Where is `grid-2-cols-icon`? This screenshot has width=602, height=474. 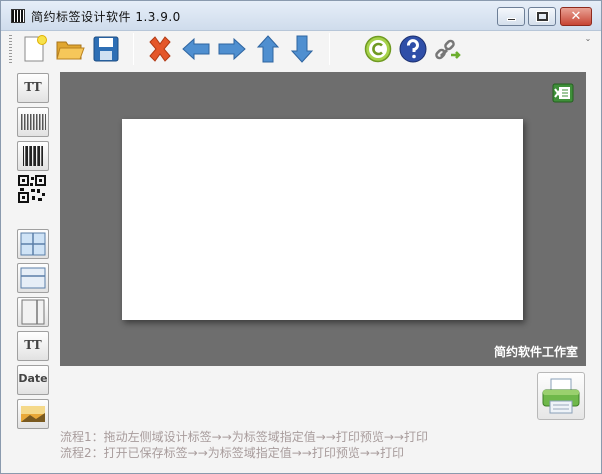
grid-2-cols-icon is located at coordinates (33, 312).